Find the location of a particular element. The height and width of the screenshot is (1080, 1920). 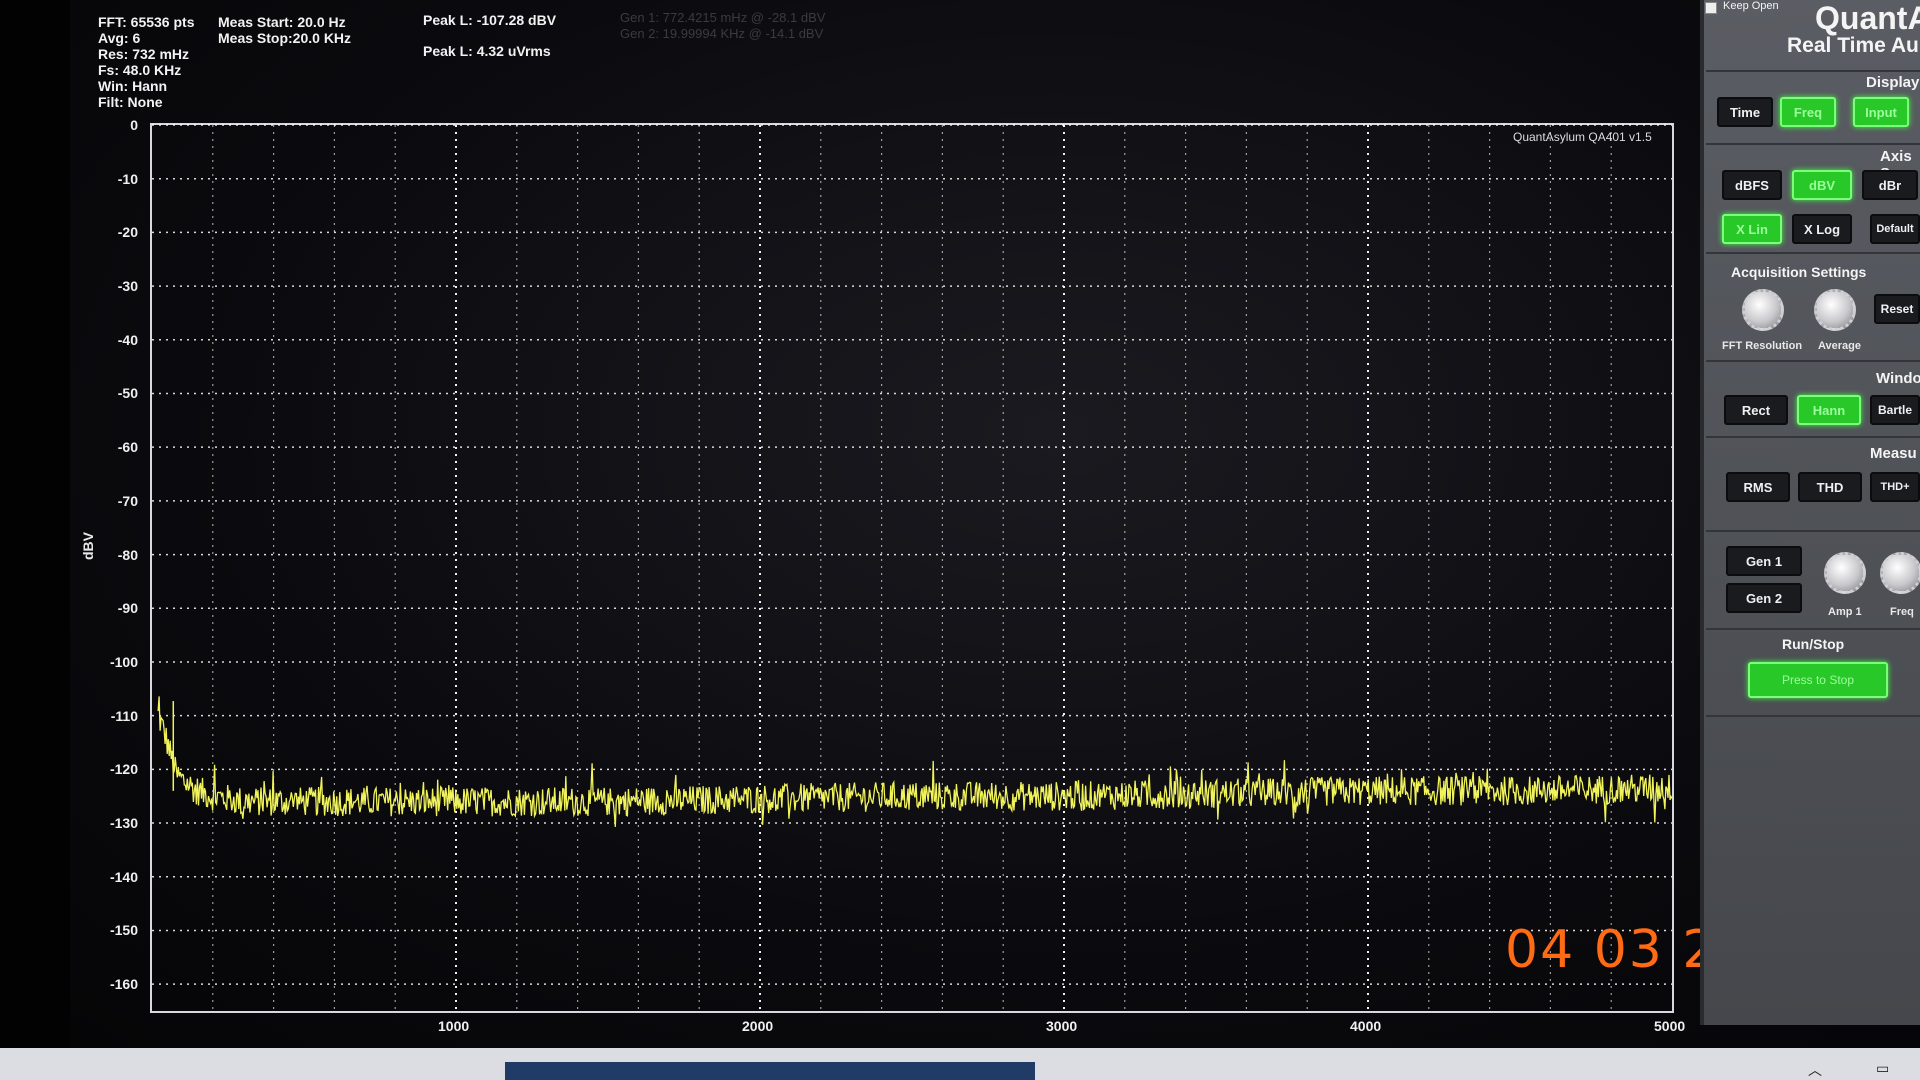

y-tick-label: -110 is located at coordinates (124, 715).